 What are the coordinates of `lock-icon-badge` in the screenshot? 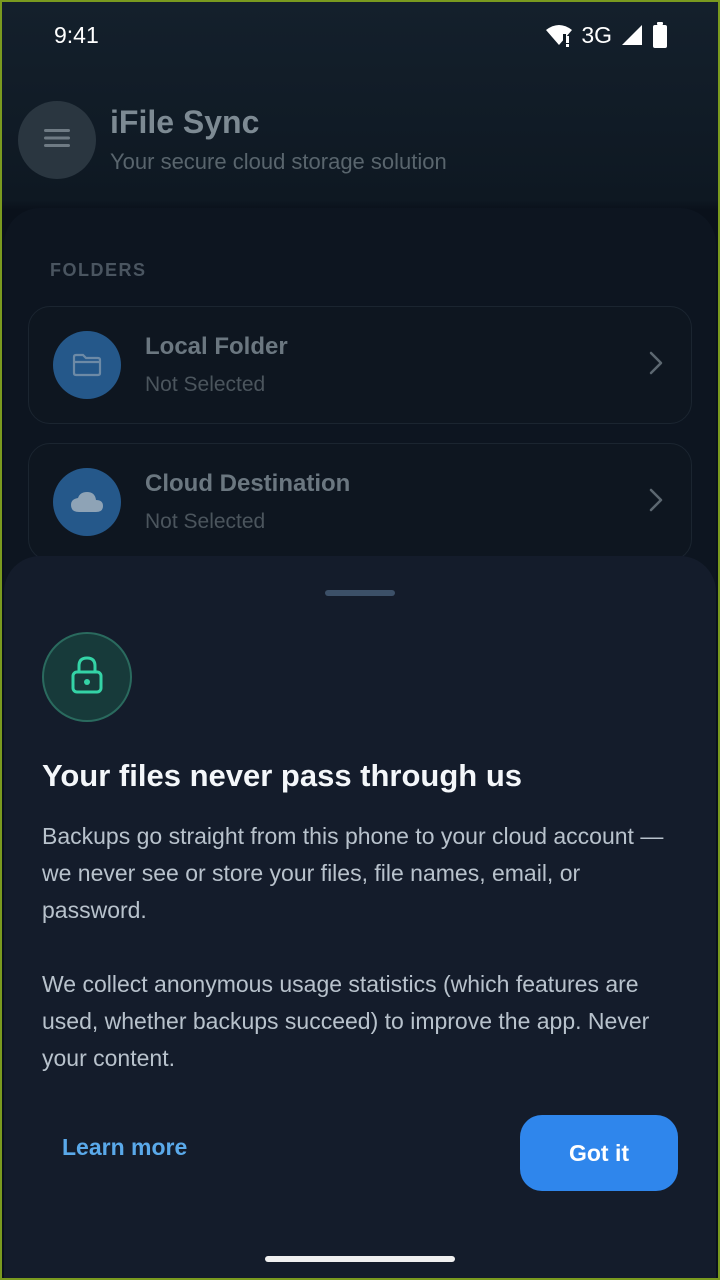 It's located at (87, 677).